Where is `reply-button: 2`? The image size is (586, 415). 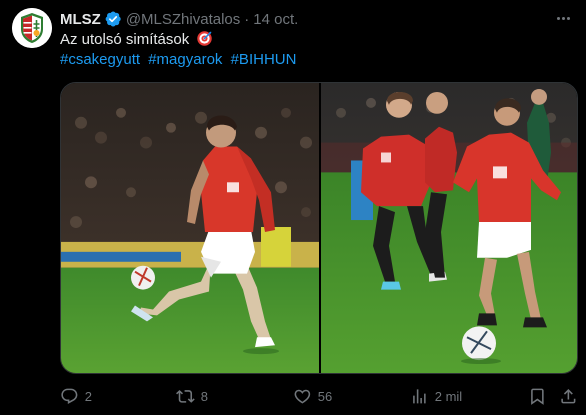
reply-button: 2 is located at coordinates (76, 396).